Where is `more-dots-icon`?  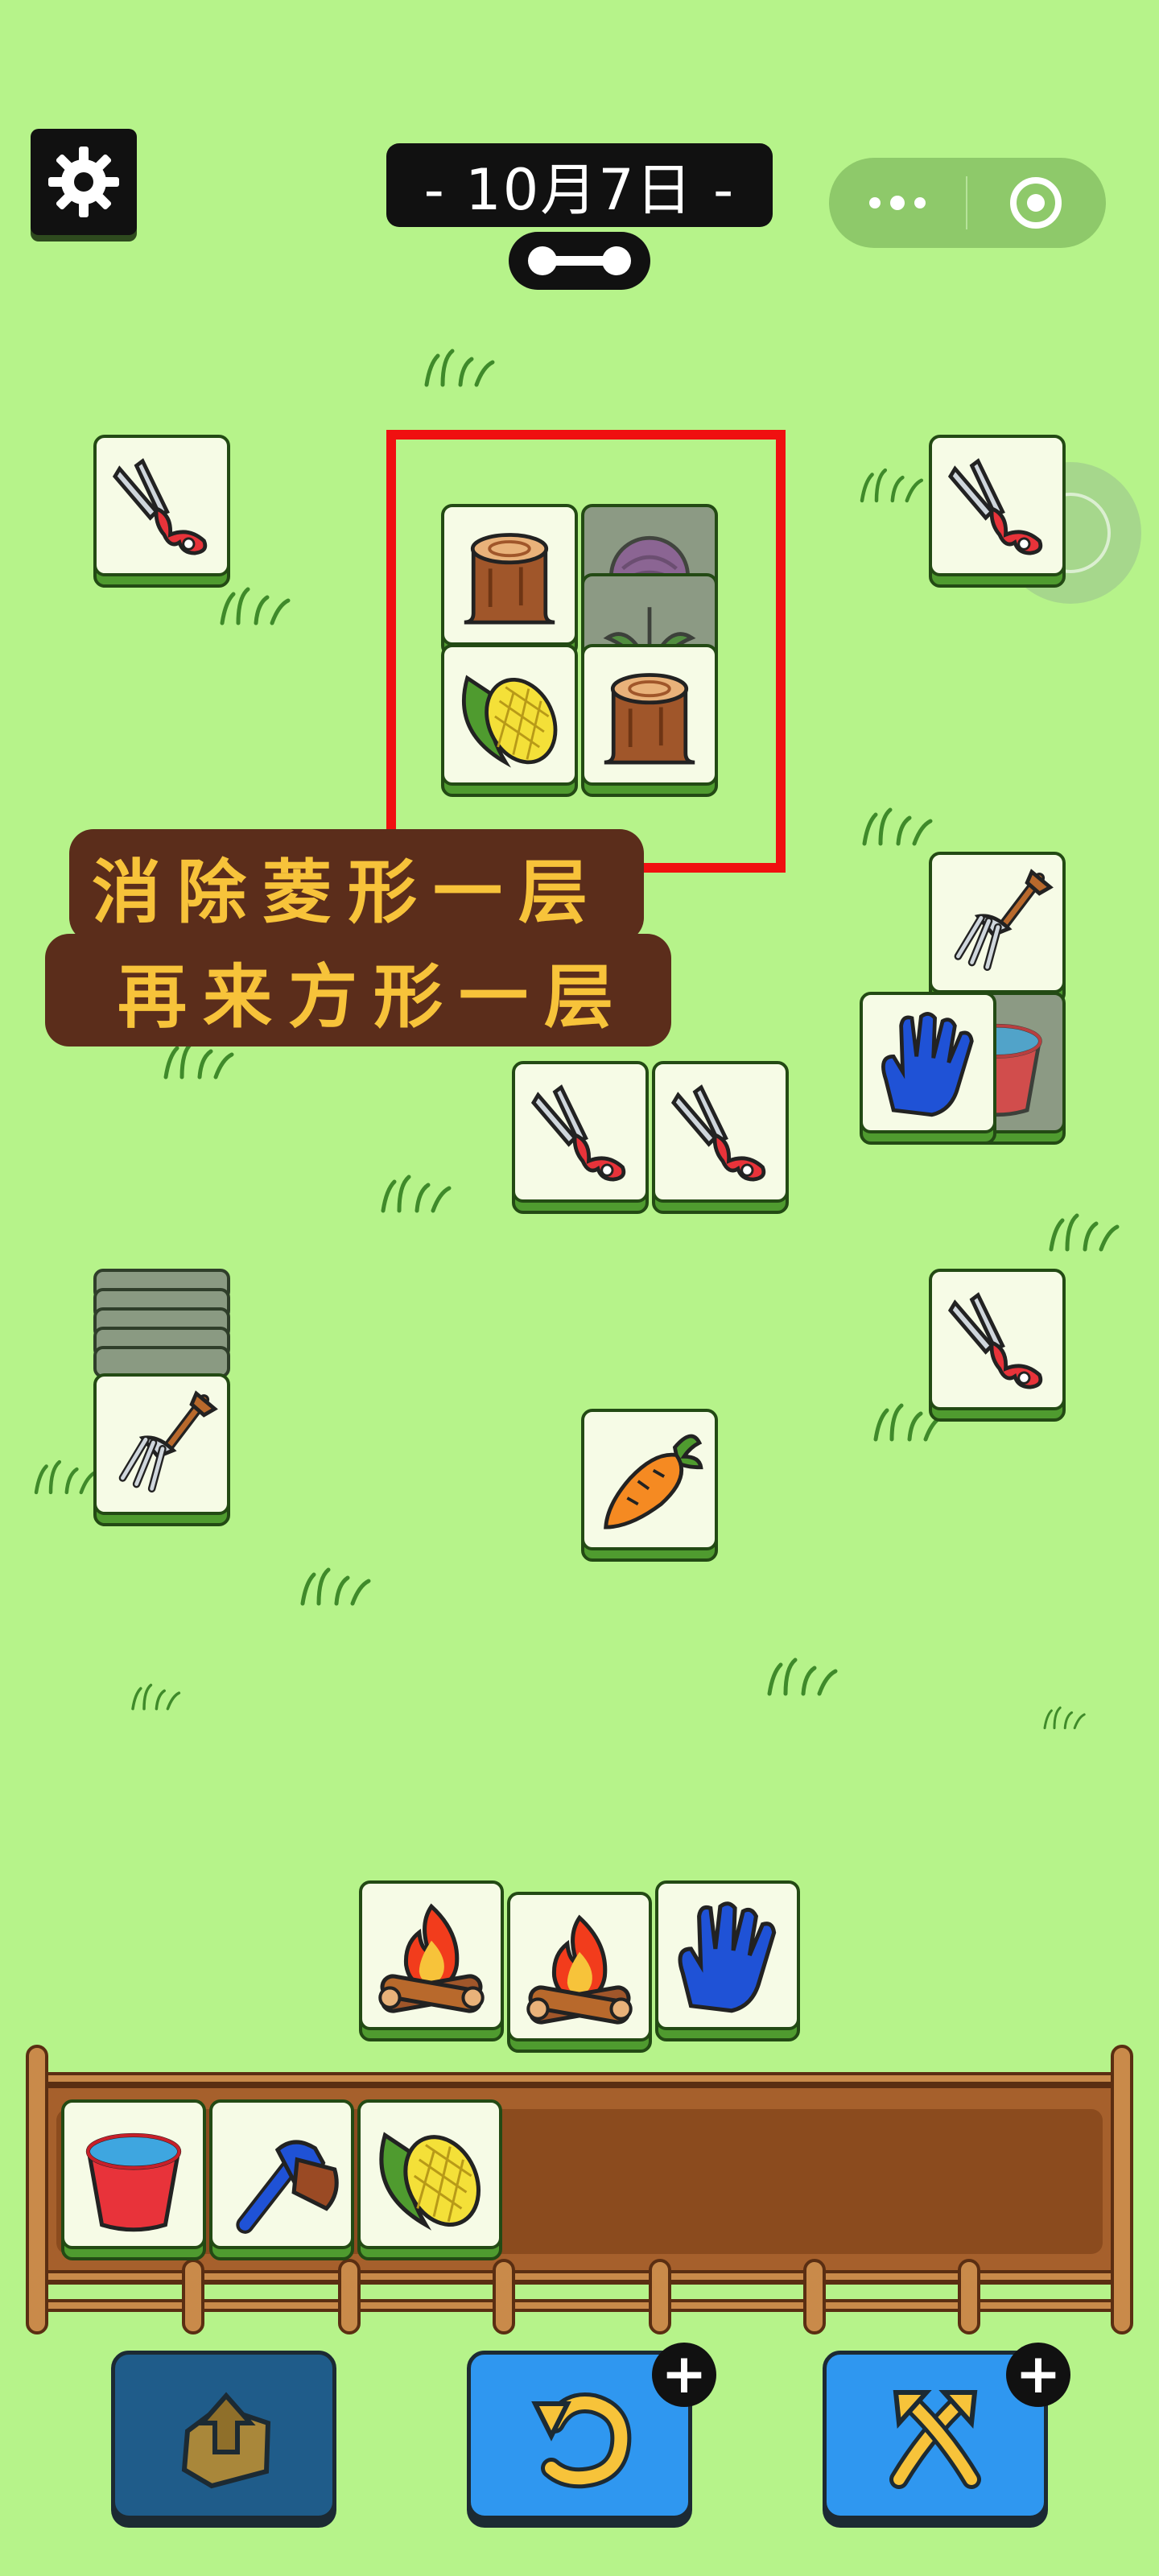
more-dots-icon is located at coordinates (897, 203).